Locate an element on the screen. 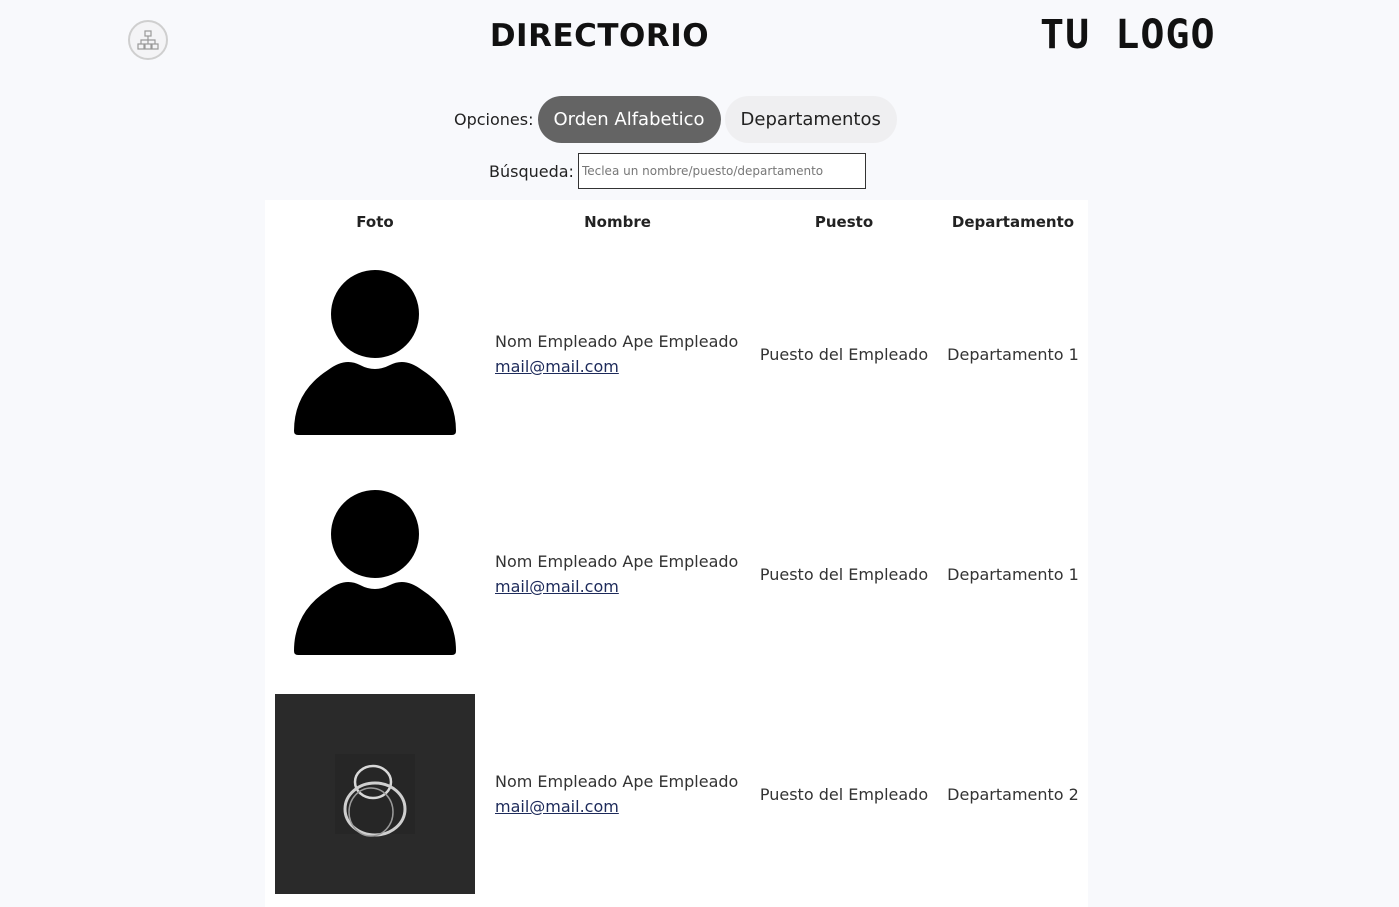  search-row: Búsqueda: is located at coordinates (677, 171).